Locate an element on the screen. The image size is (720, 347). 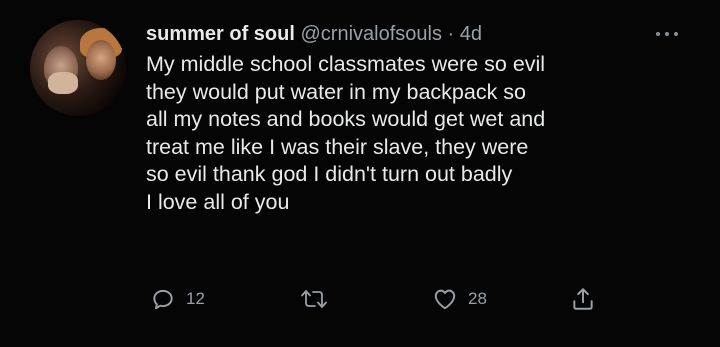
reply-button: 12 is located at coordinates (177, 299).